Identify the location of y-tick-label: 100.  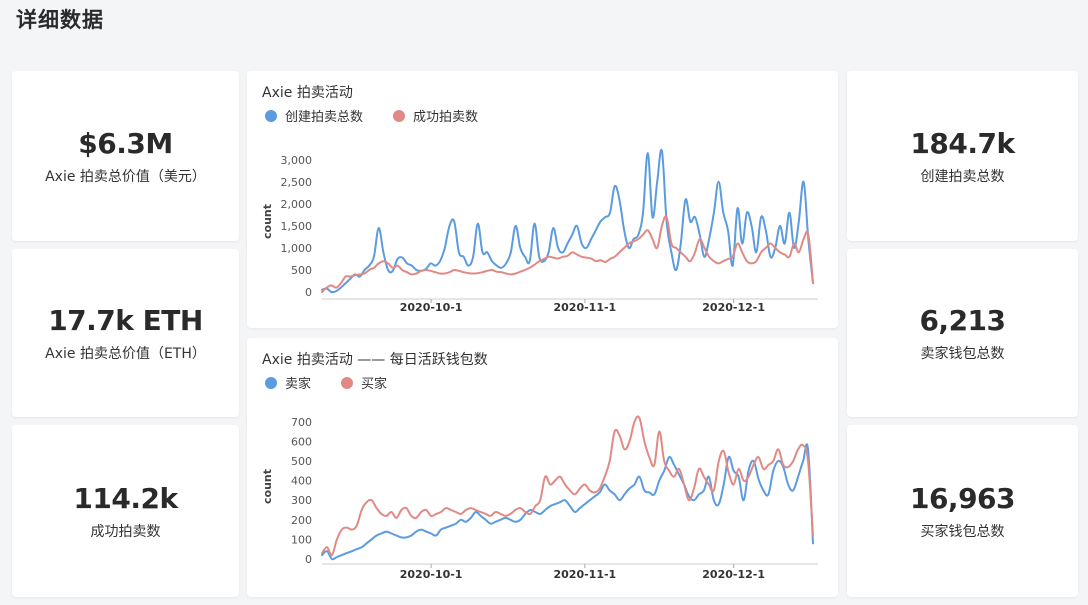
(301, 539).